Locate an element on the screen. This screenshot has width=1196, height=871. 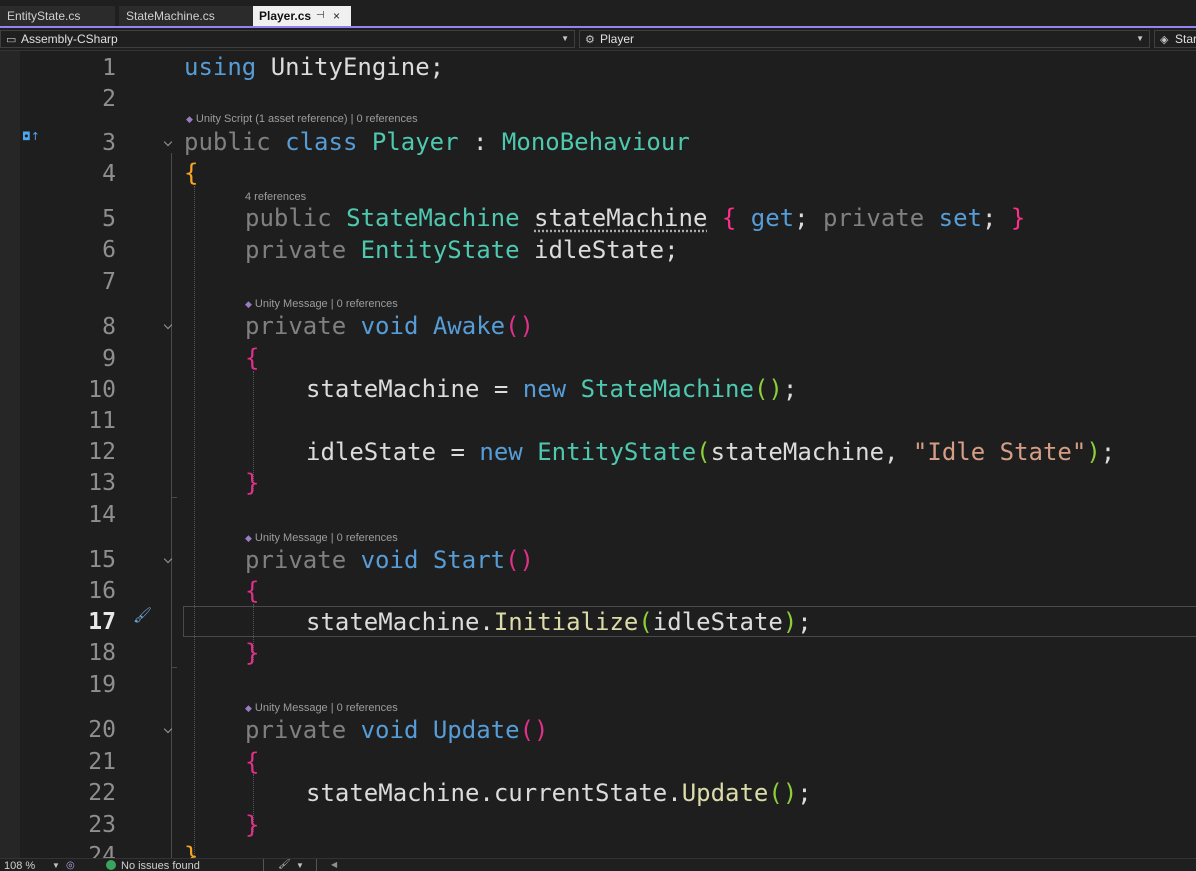
fold-guide is located at coordinates (171, 505).